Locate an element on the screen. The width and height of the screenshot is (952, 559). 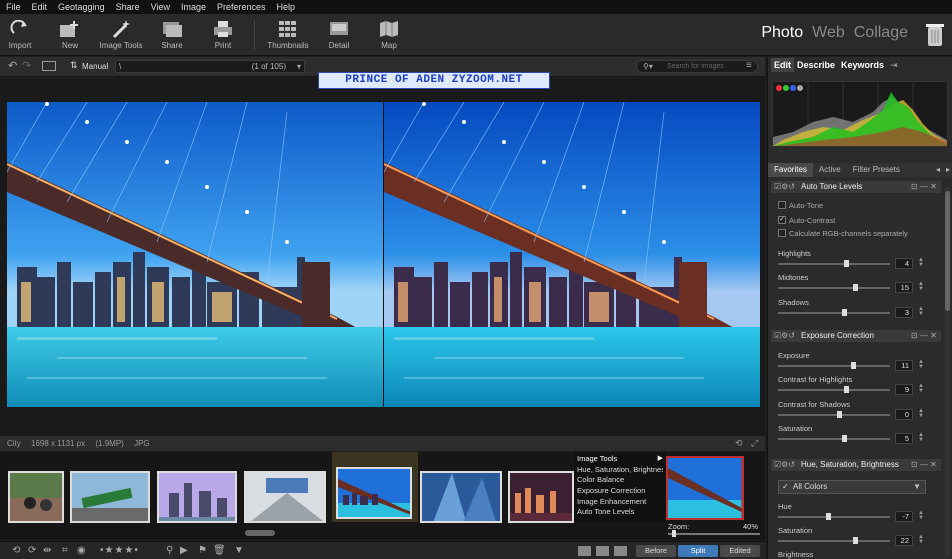
contrast-highlights-value: 9 is located at coordinates (904, 389).